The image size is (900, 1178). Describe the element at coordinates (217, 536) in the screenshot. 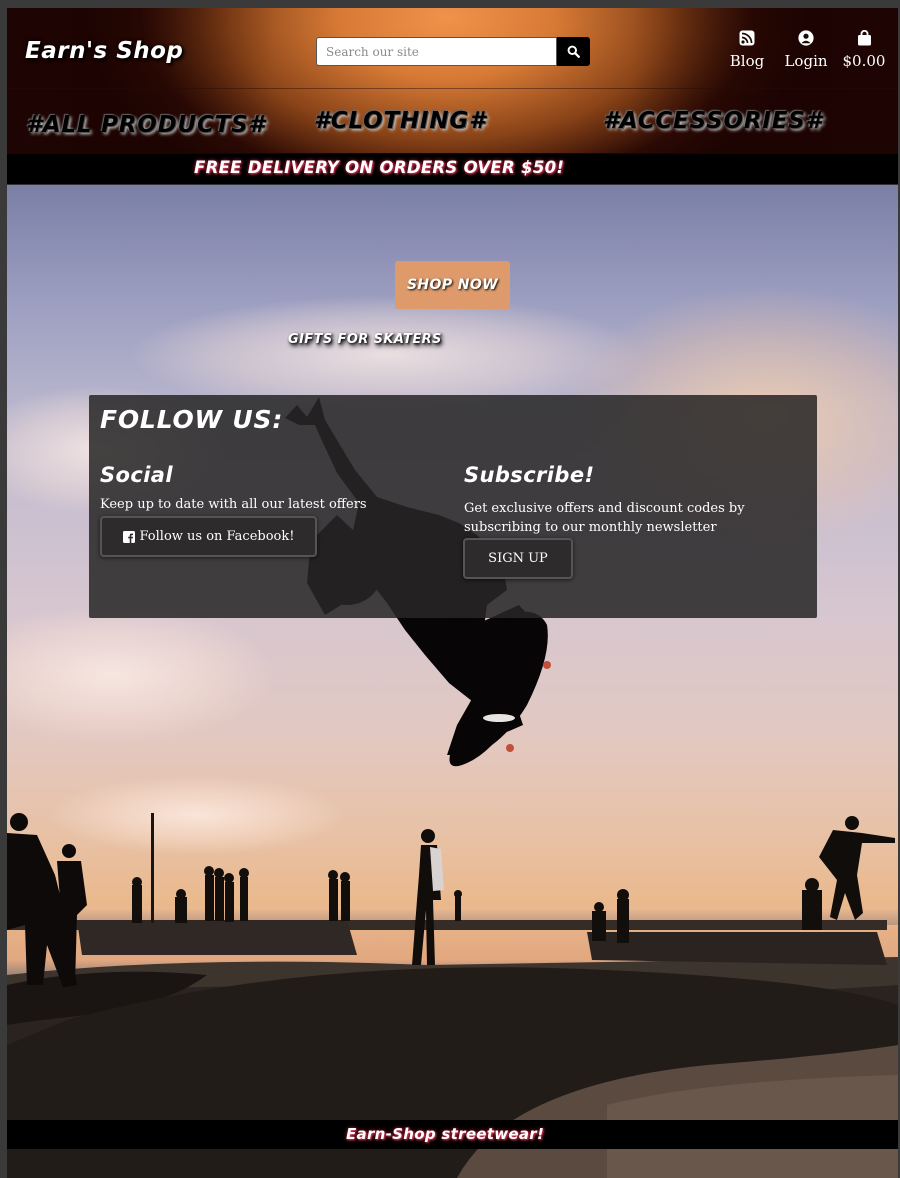

I see `facebook-button-label: Follow us on Facebook!` at that location.